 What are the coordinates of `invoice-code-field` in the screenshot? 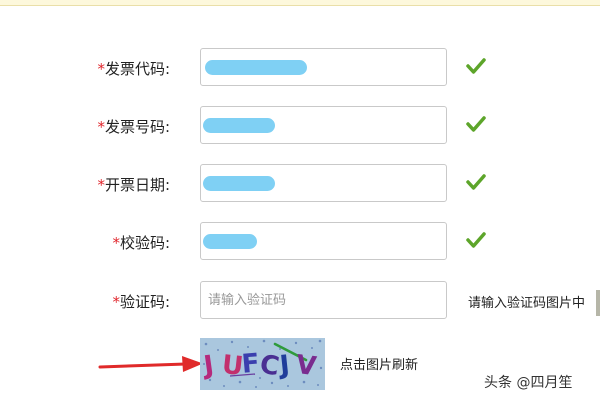 It's located at (323, 67).